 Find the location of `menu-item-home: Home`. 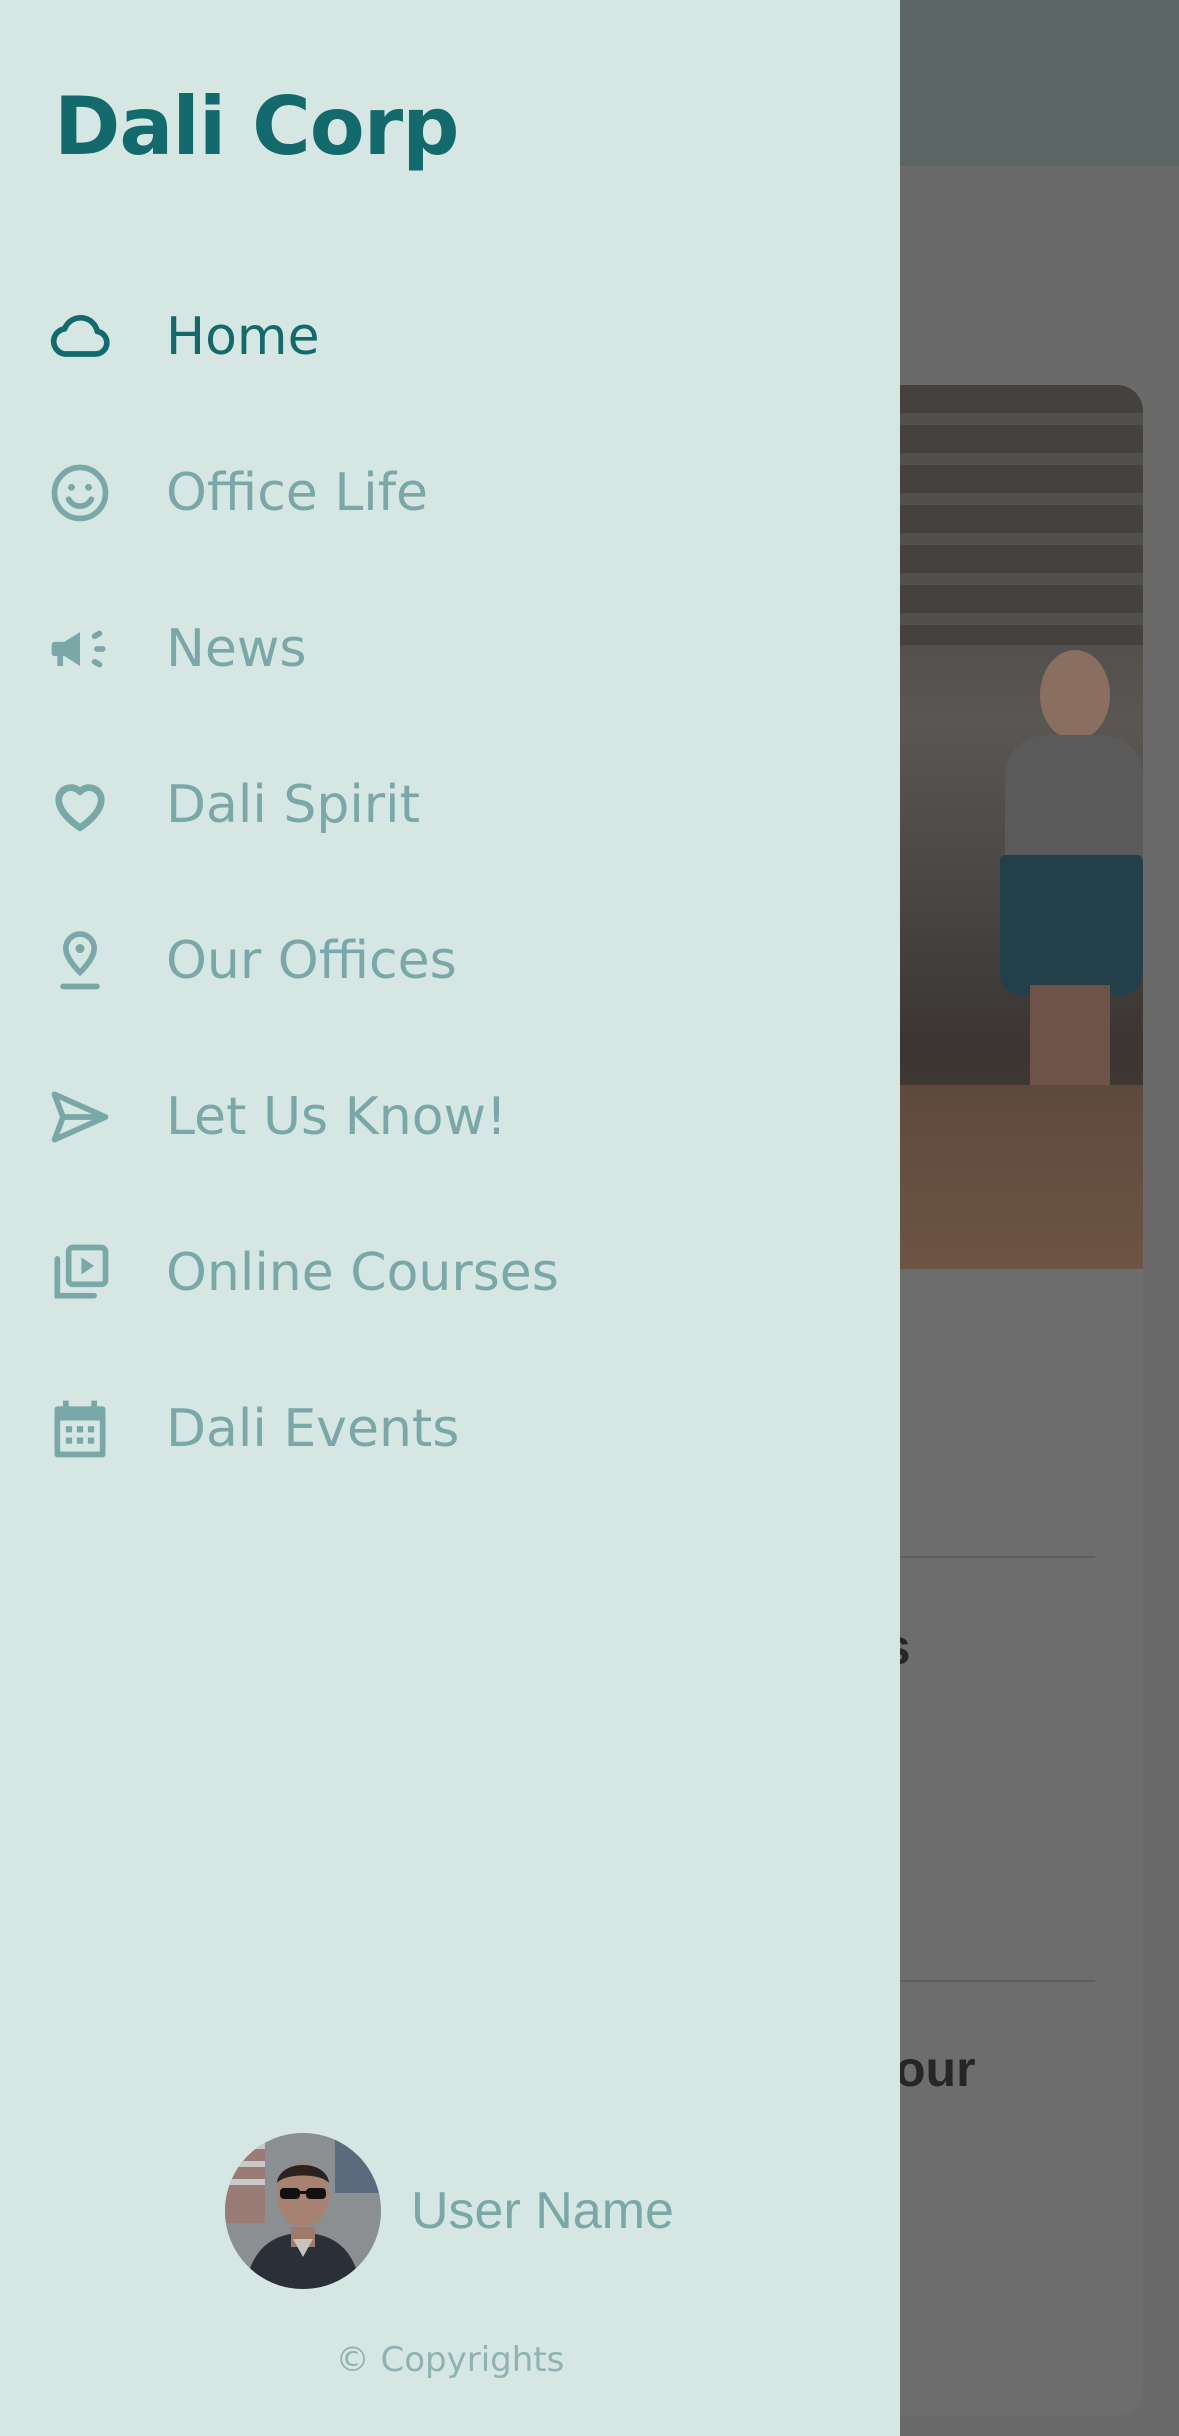

menu-item-home: Home is located at coordinates (450, 337).